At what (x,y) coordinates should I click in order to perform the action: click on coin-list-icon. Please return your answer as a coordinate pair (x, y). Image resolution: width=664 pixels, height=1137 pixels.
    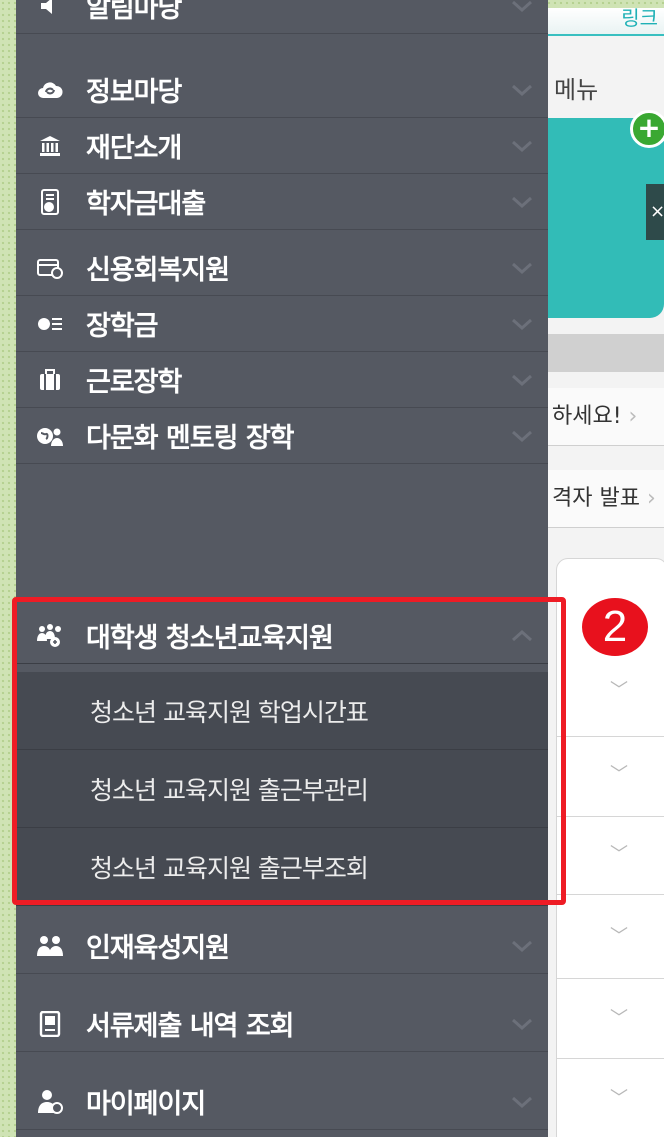
    Looking at the image, I should click on (50, 324).